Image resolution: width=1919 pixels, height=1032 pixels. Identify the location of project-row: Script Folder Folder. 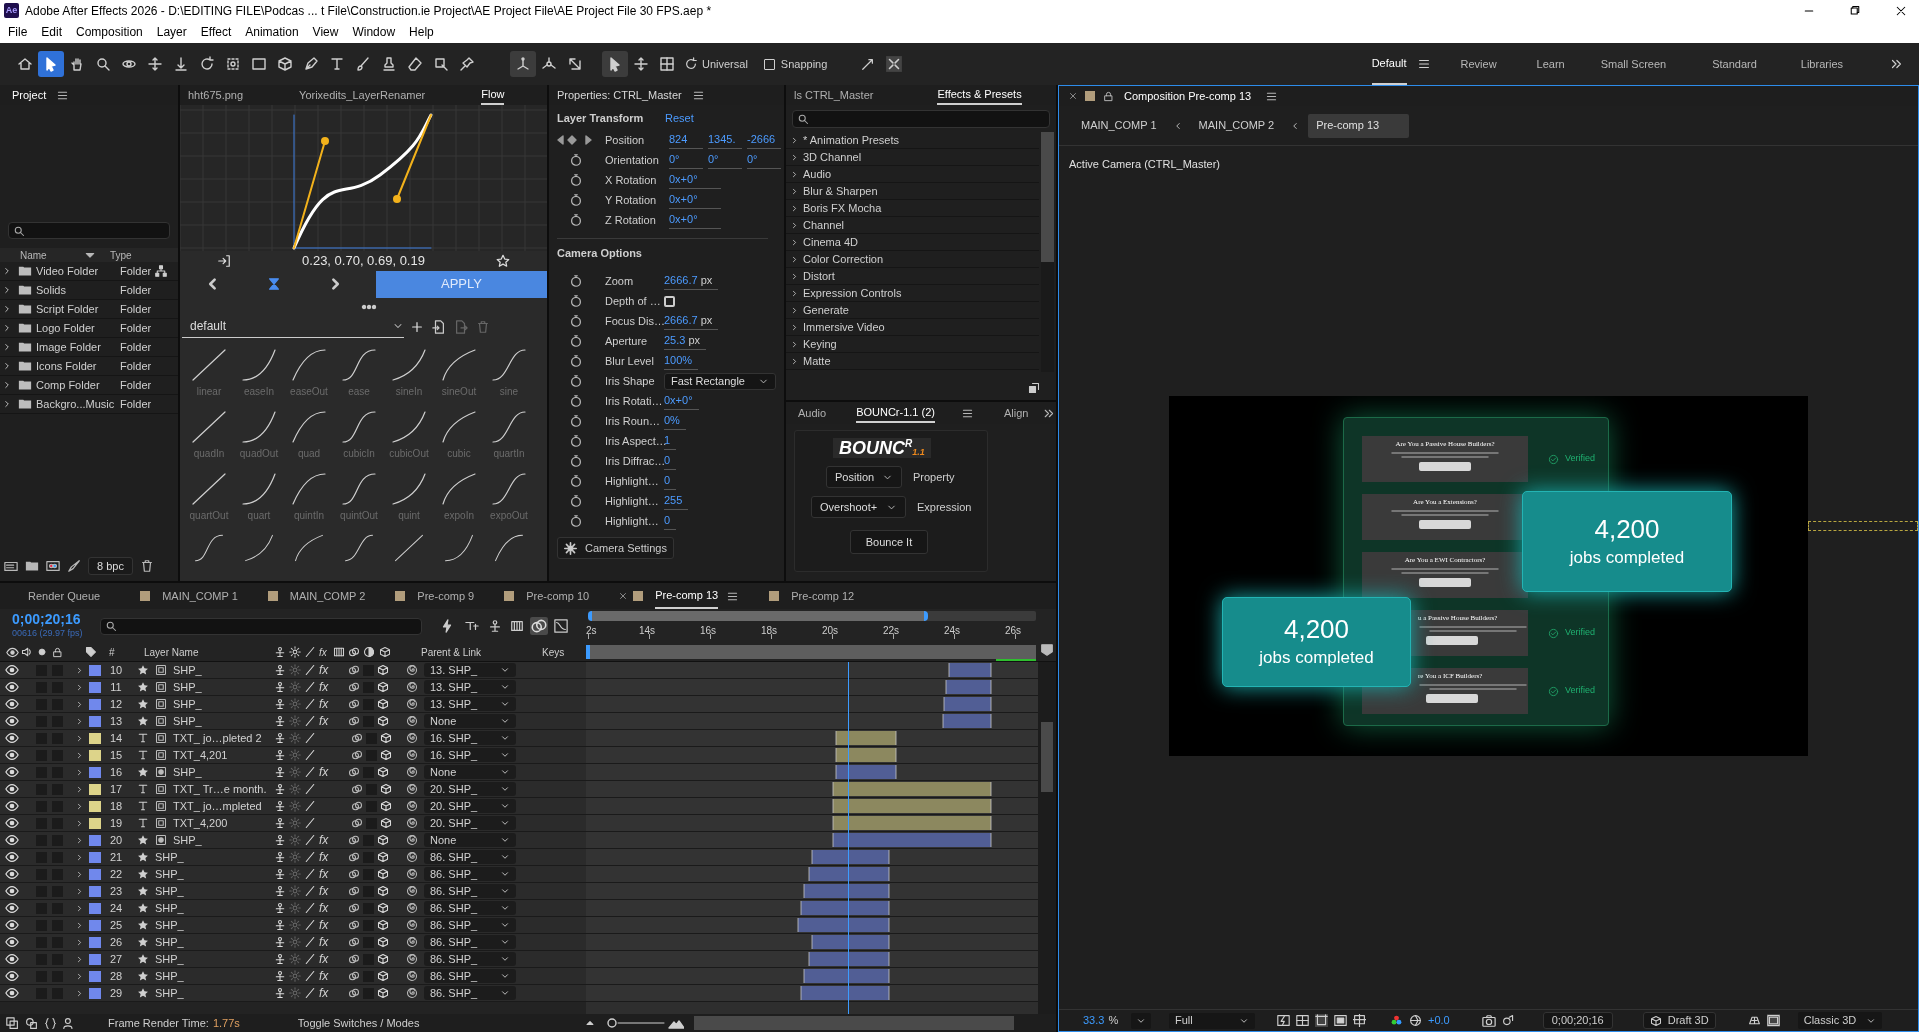
(89, 309).